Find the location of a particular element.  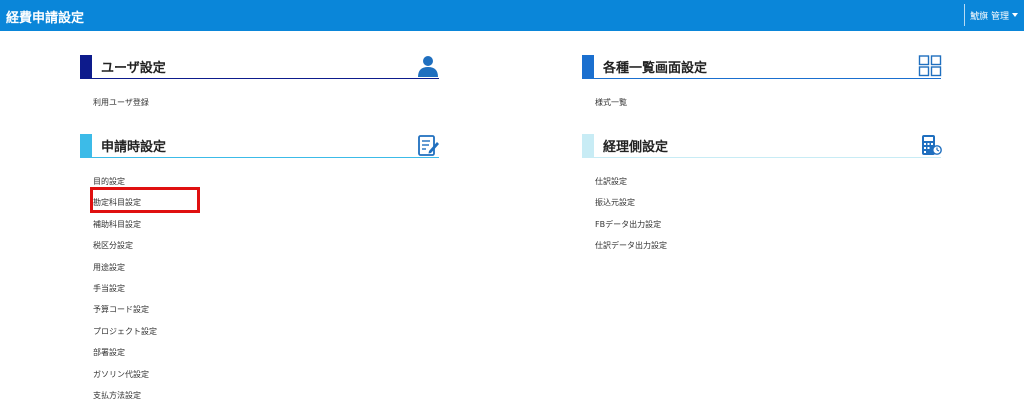

grid-icon is located at coordinates (930, 66).